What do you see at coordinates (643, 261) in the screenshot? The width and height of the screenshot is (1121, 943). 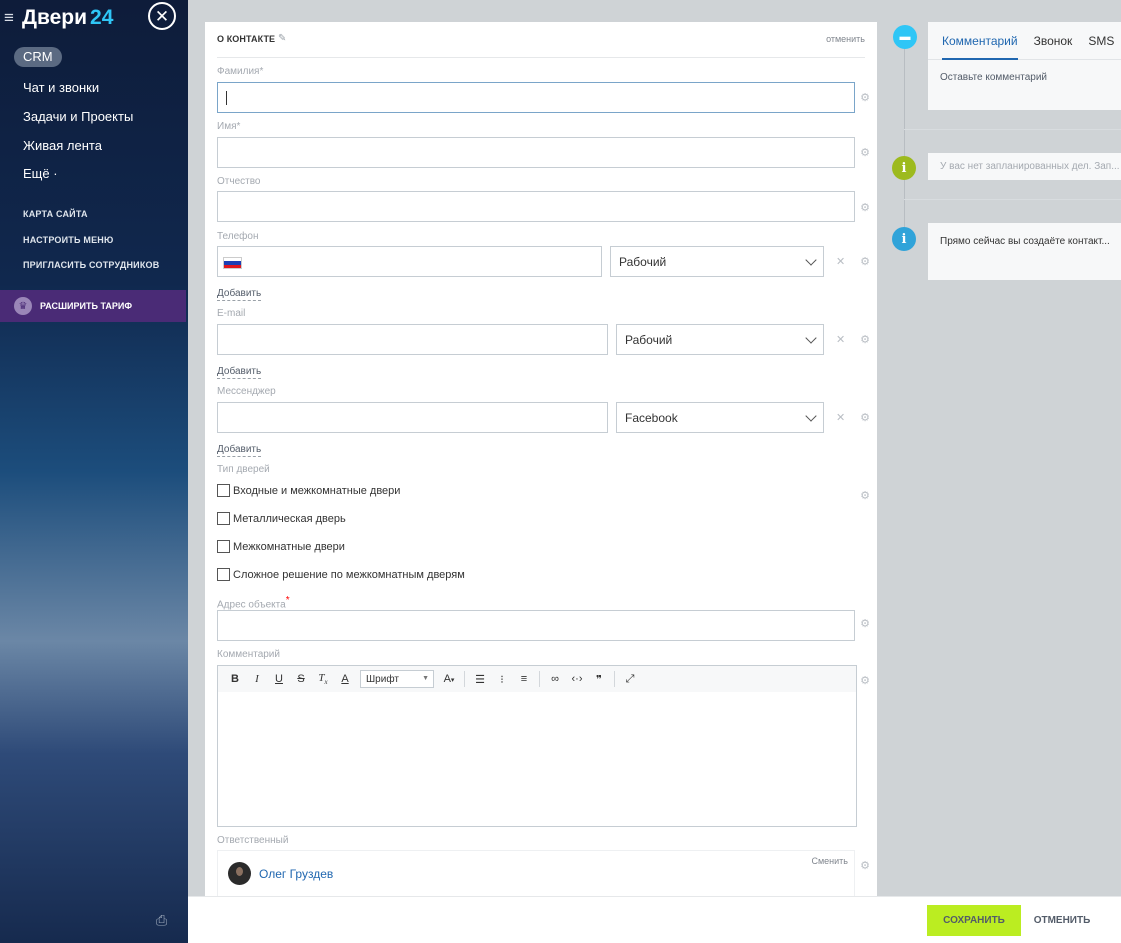 I see `phone-type-value: Рабочий` at bounding box center [643, 261].